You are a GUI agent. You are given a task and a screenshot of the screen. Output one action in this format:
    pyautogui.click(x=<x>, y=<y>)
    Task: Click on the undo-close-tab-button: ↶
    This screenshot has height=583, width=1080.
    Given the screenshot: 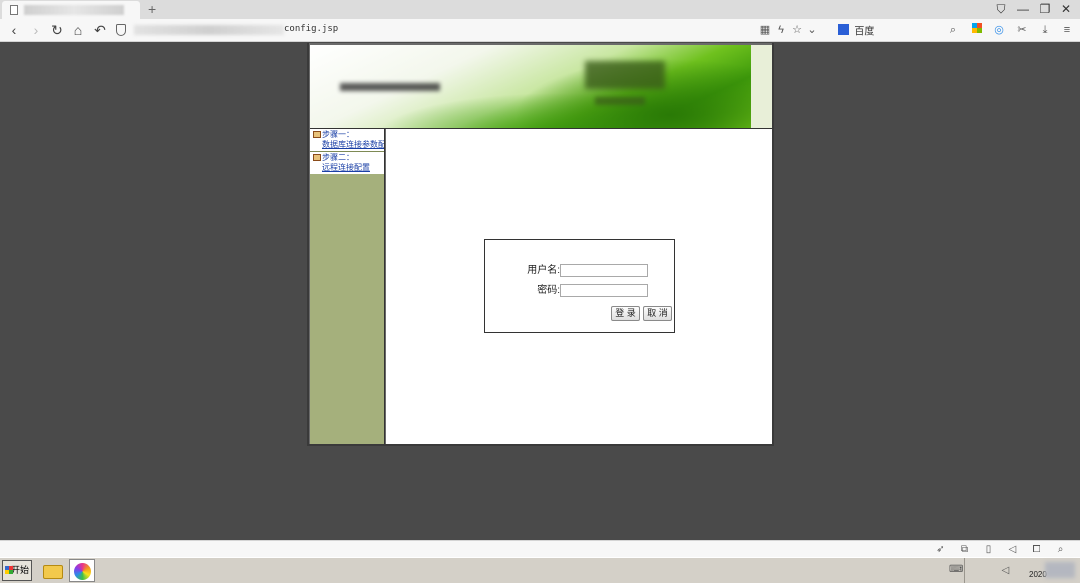 What is the action you would take?
    pyautogui.click(x=100, y=30)
    